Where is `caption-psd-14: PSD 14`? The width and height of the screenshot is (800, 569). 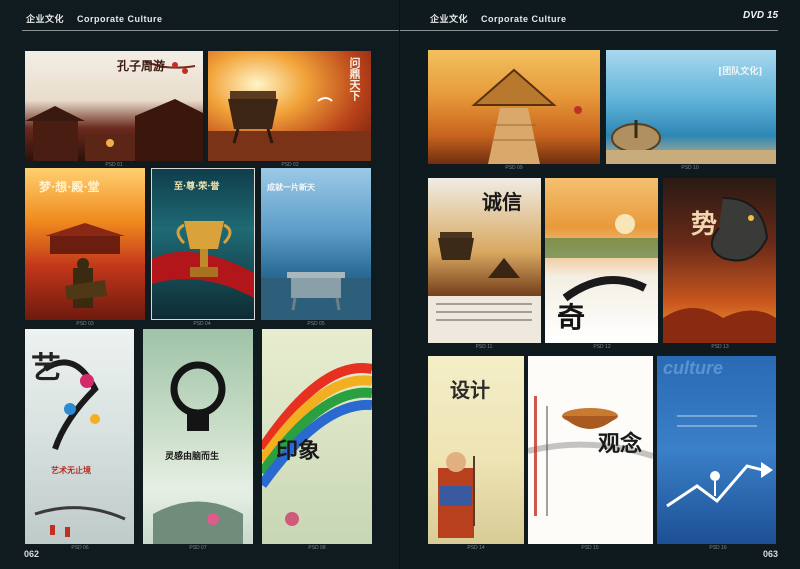
caption-psd-14: PSD 14 is located at coordinates (476, 548).